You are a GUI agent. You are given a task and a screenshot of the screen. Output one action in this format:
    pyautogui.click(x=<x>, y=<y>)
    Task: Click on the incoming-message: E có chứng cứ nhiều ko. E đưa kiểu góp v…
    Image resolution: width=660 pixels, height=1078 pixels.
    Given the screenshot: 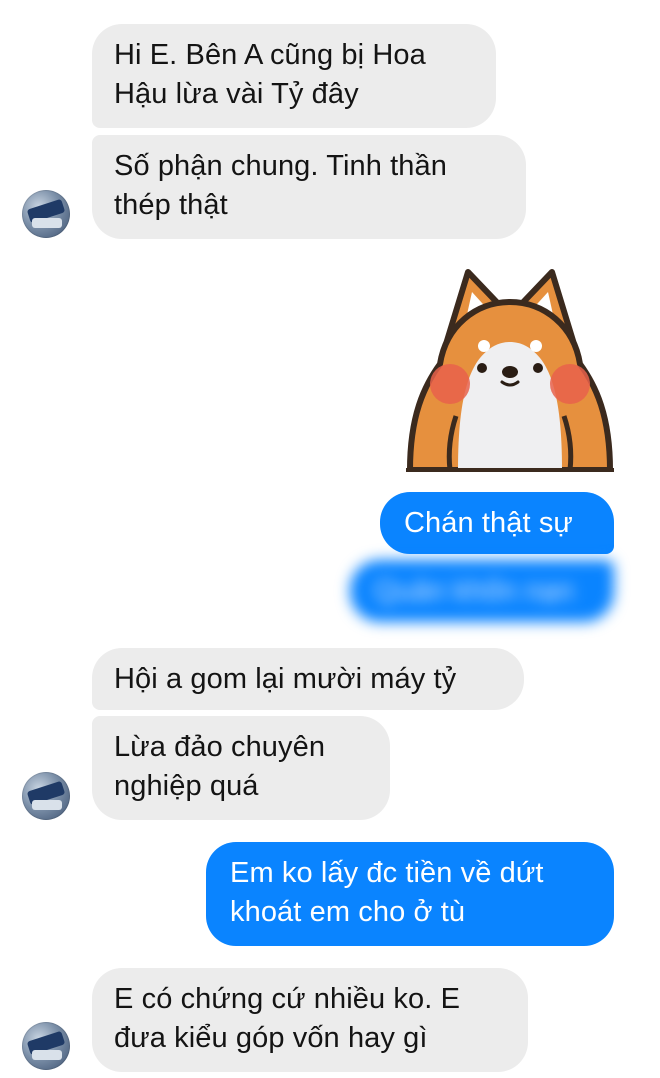 What is the action you would take?
    pyautogui.click(x=310, y=1020)
    